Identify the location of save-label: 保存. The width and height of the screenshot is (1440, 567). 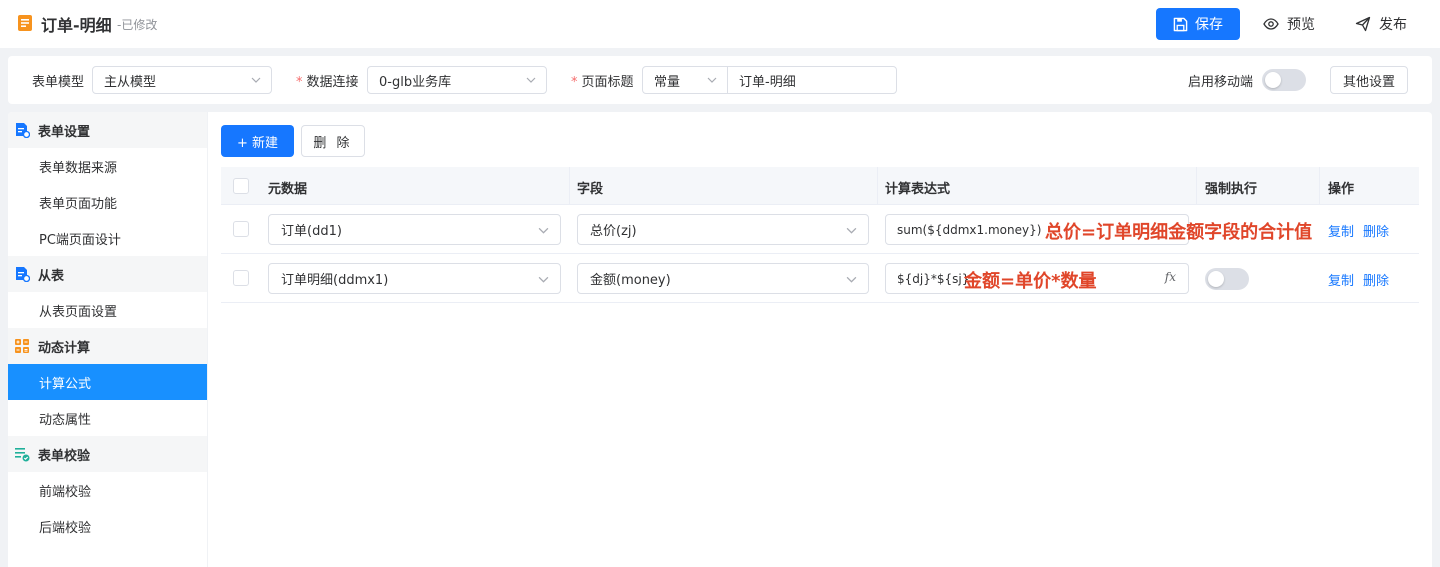
(1209, 25).